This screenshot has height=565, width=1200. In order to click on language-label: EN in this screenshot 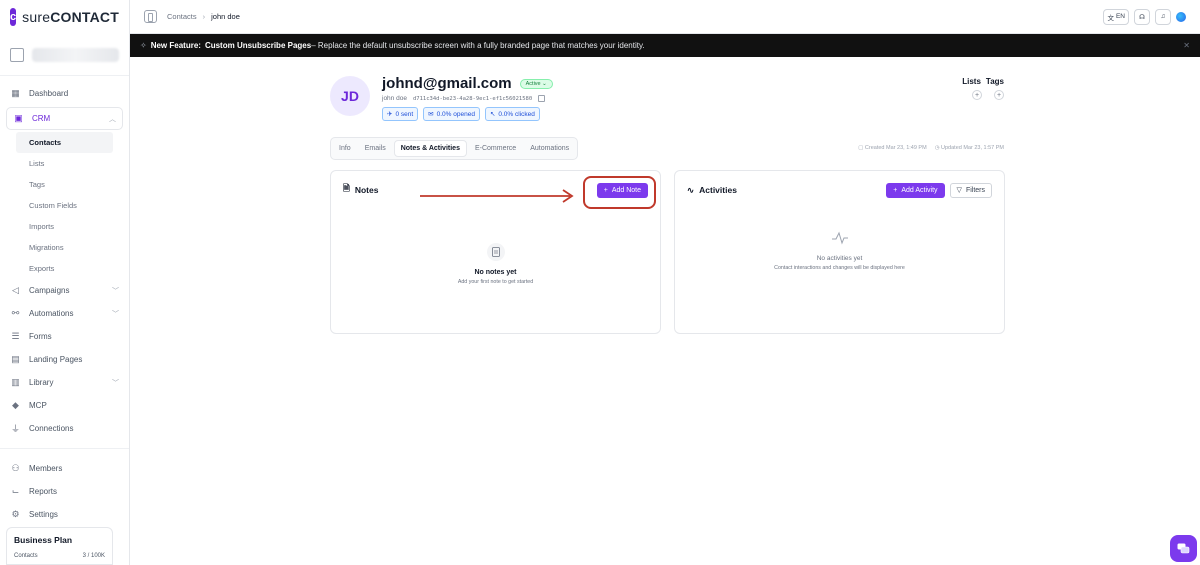, I will do `click(1120, 16)`.